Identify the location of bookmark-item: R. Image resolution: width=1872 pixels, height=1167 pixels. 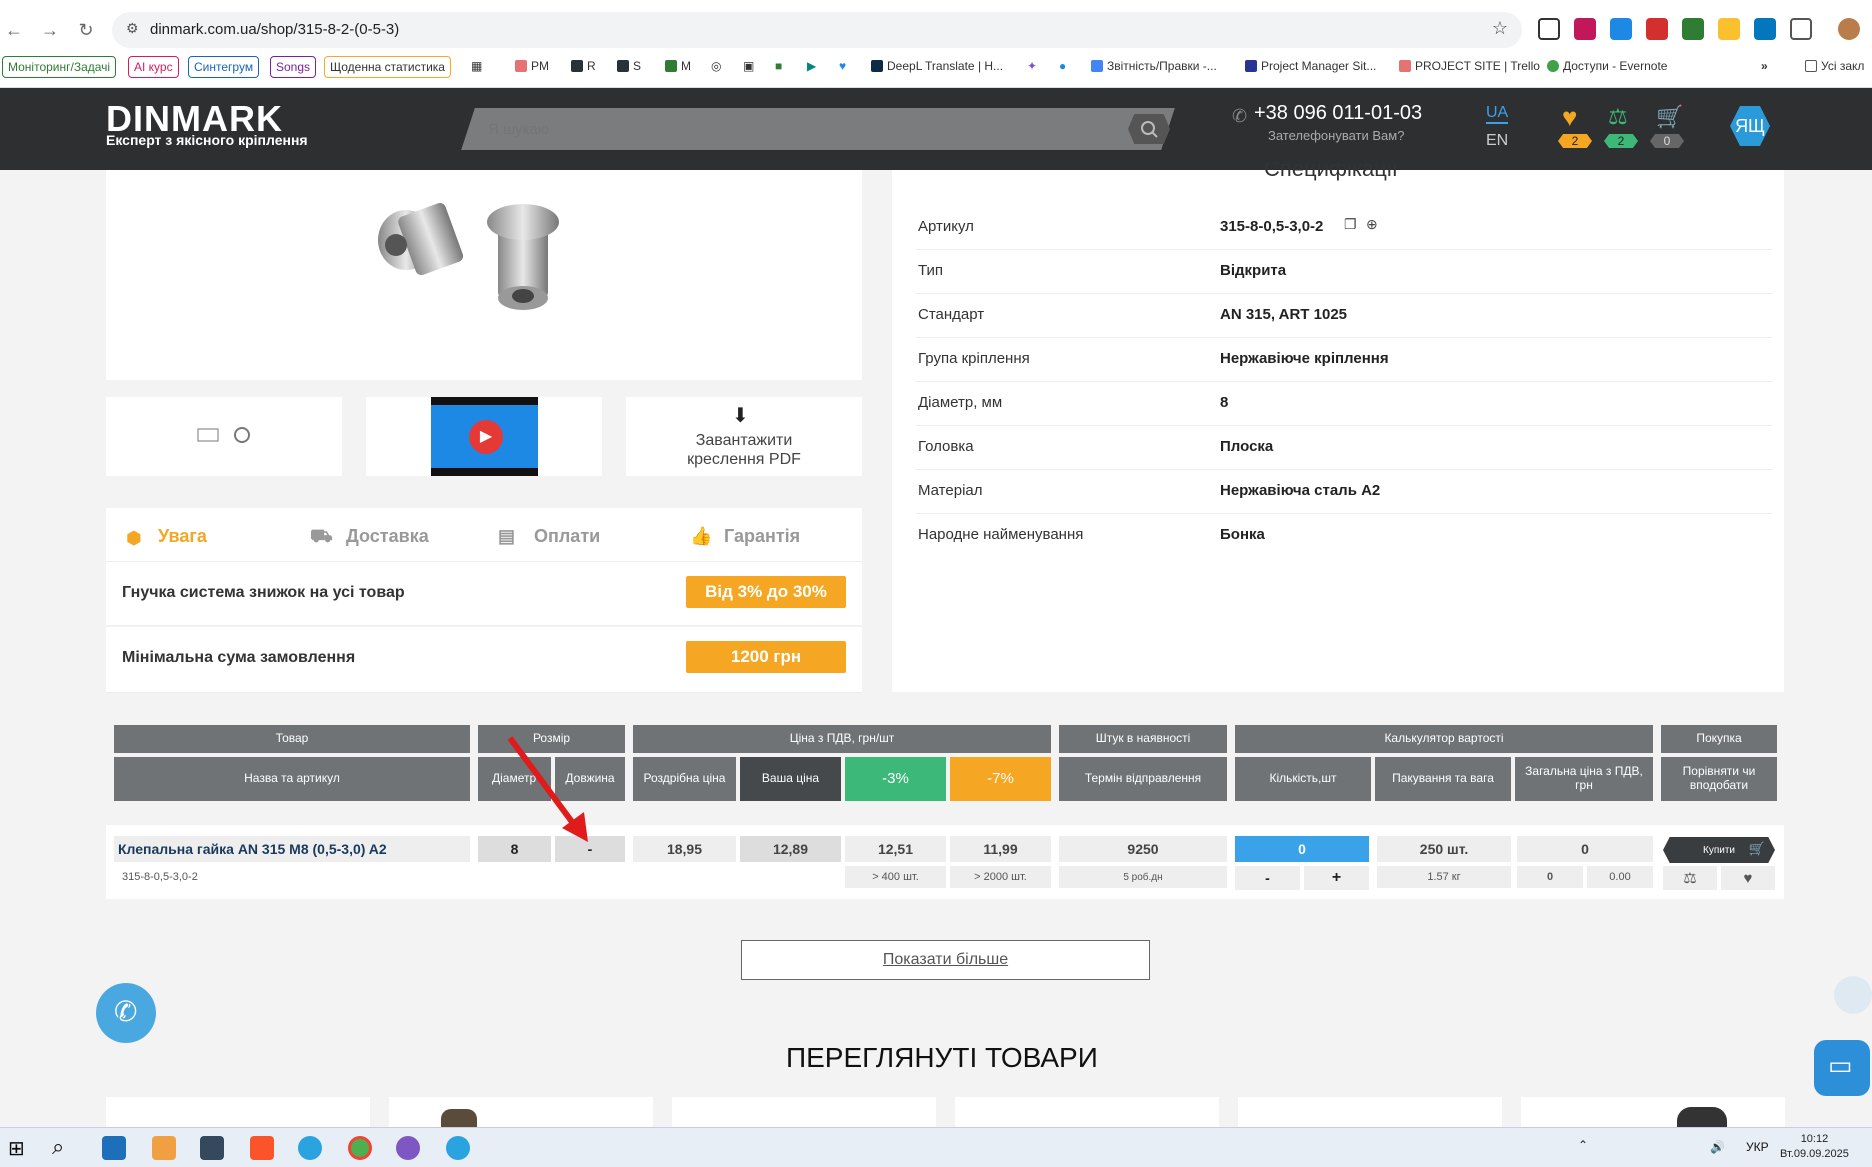
(583, 67).